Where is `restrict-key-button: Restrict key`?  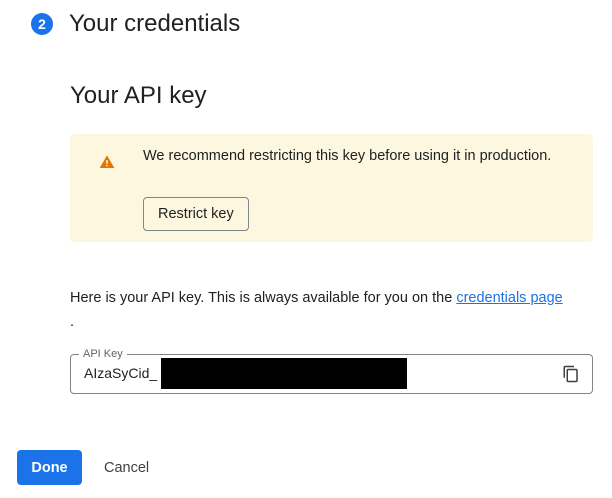 restrict-key-button: Restrict key is located at coordinates (196, 214).